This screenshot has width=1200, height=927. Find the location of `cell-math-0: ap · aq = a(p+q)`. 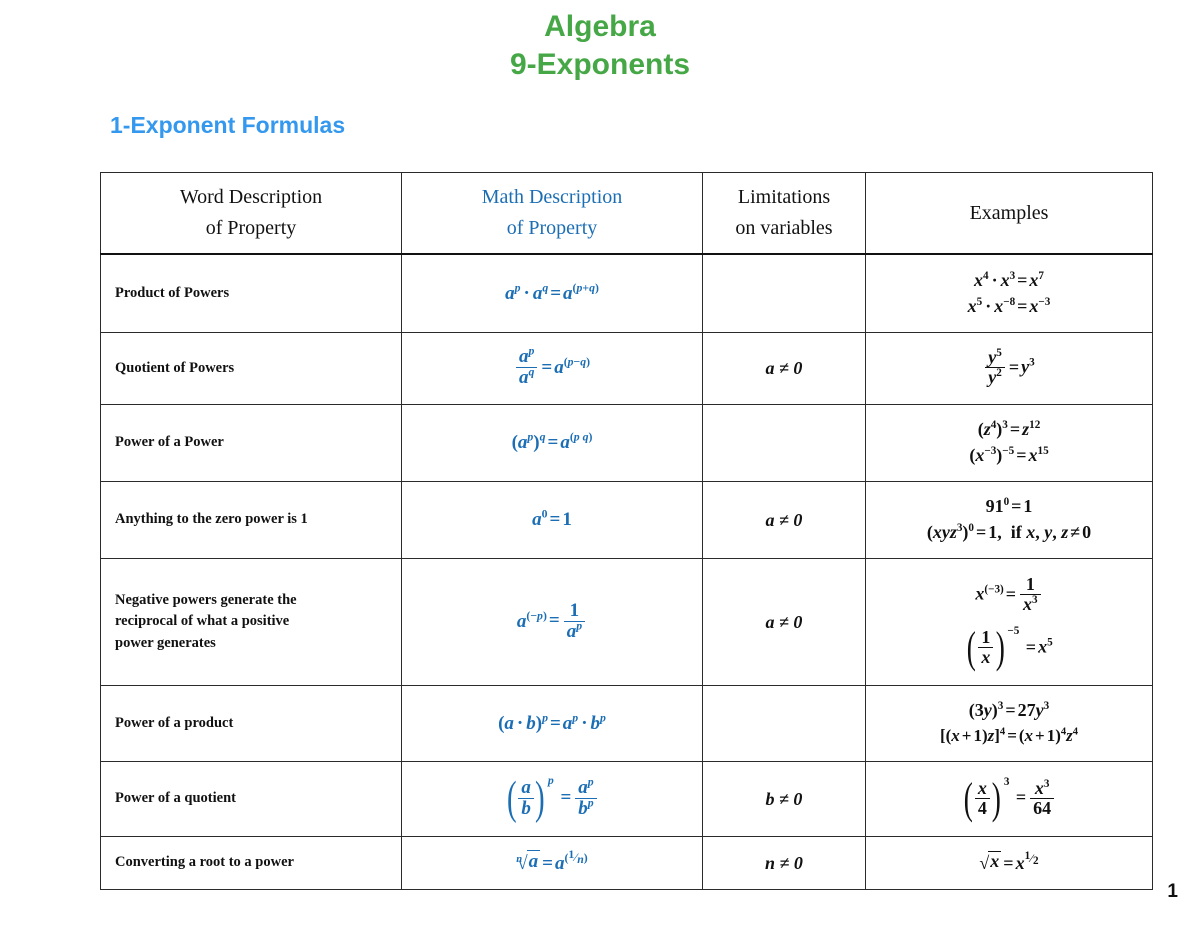

cell-math-0: ap · aq = a(p+q) is located at coordinates (552, 293).